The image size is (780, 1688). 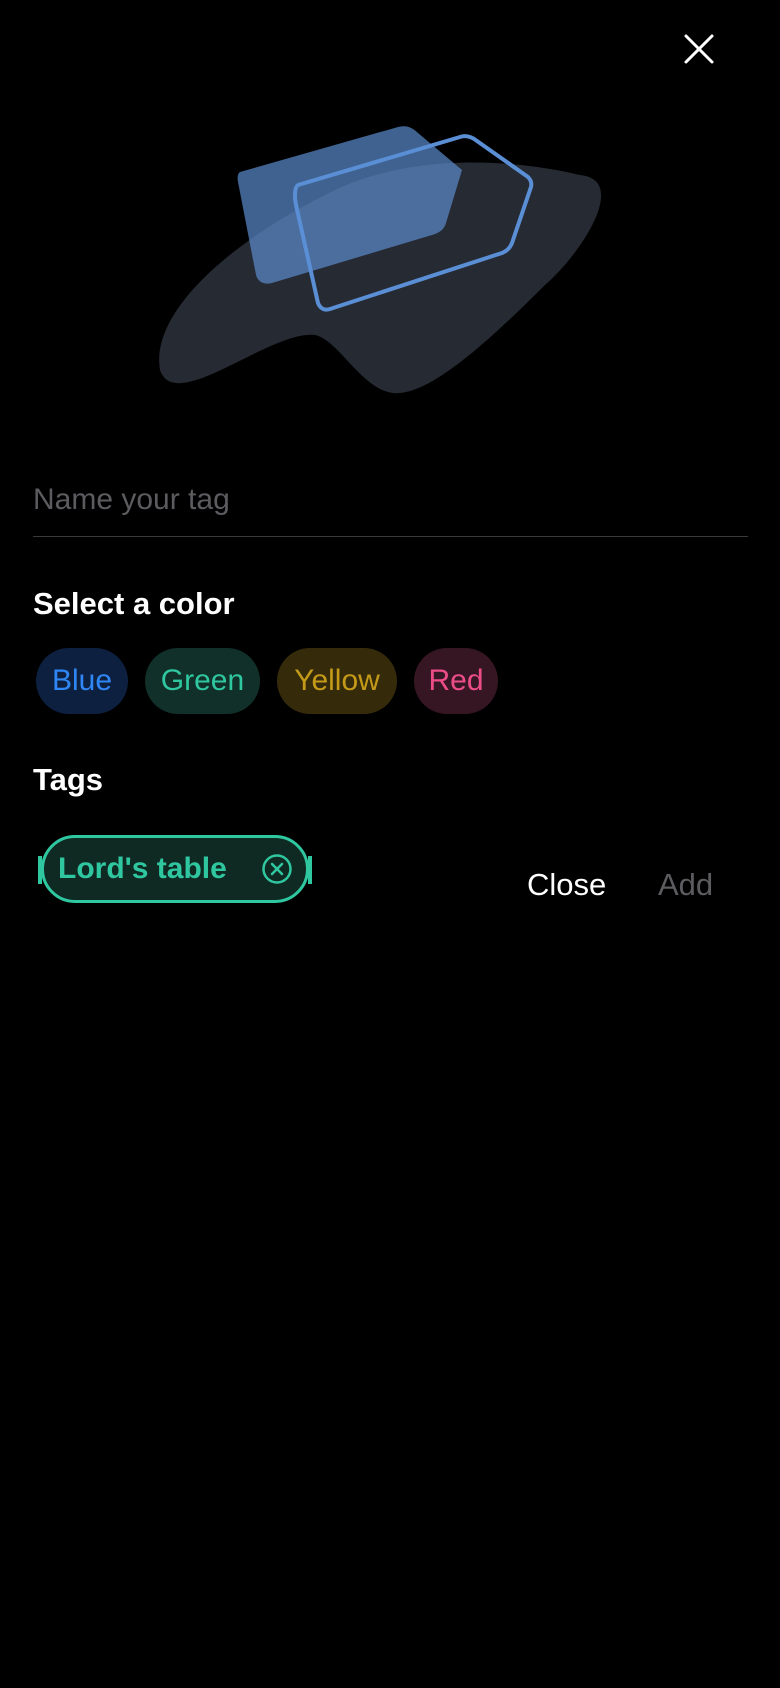 What do you see at coordinates (390, 500) in the screenshot?
I see `tag-name-input` at bounding box center [390, 500].